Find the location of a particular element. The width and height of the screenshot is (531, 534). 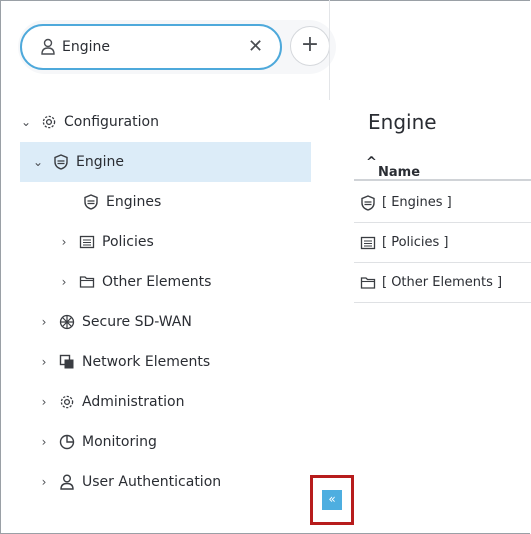

tree-item-label: Engine is located at coordinates (100, 162).